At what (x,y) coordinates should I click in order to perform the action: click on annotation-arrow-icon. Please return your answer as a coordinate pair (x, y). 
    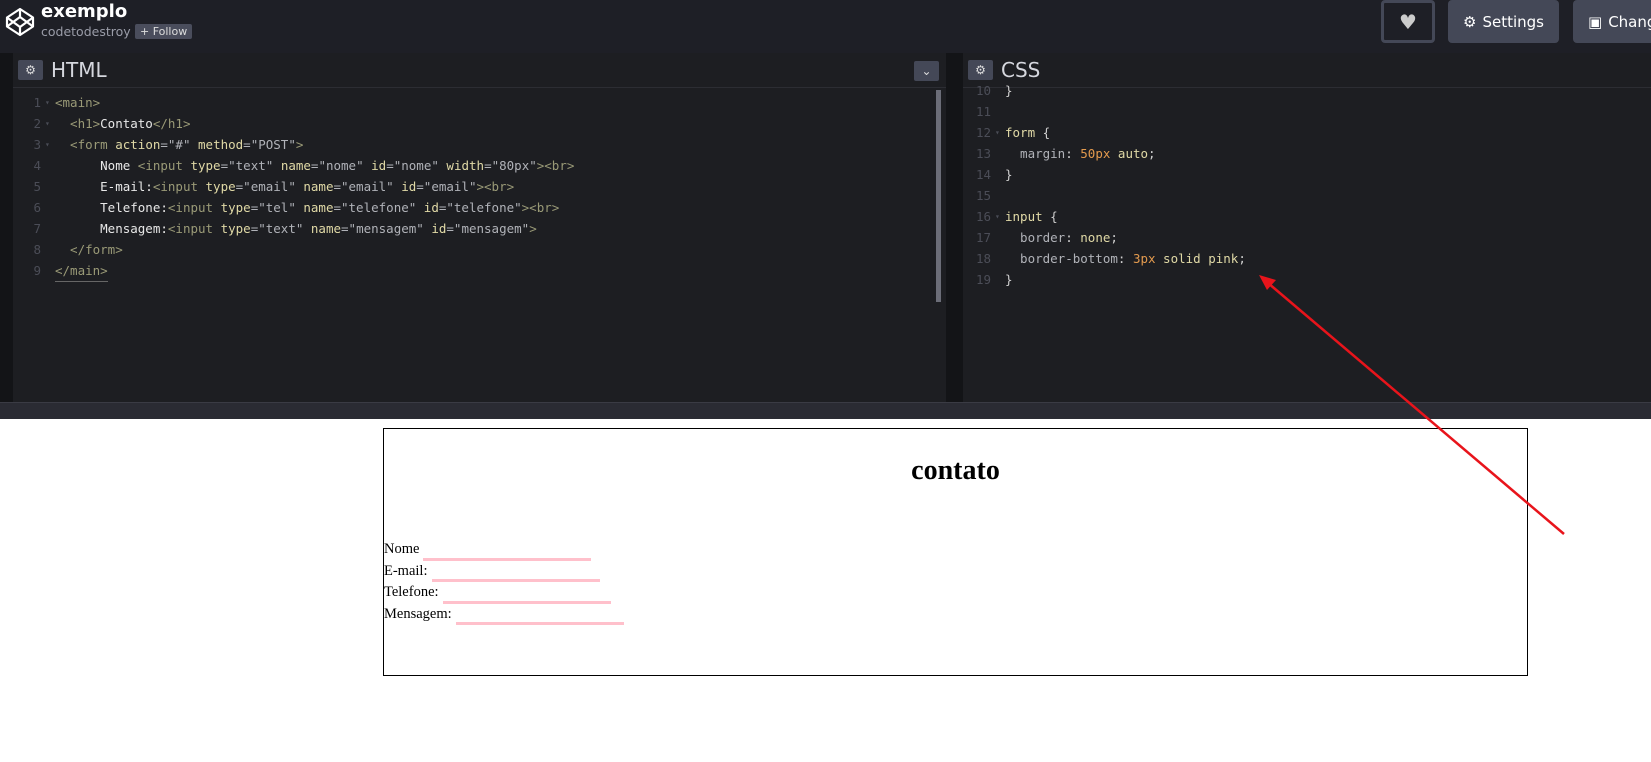
    Looking at the image, I should click on (1412, 405).